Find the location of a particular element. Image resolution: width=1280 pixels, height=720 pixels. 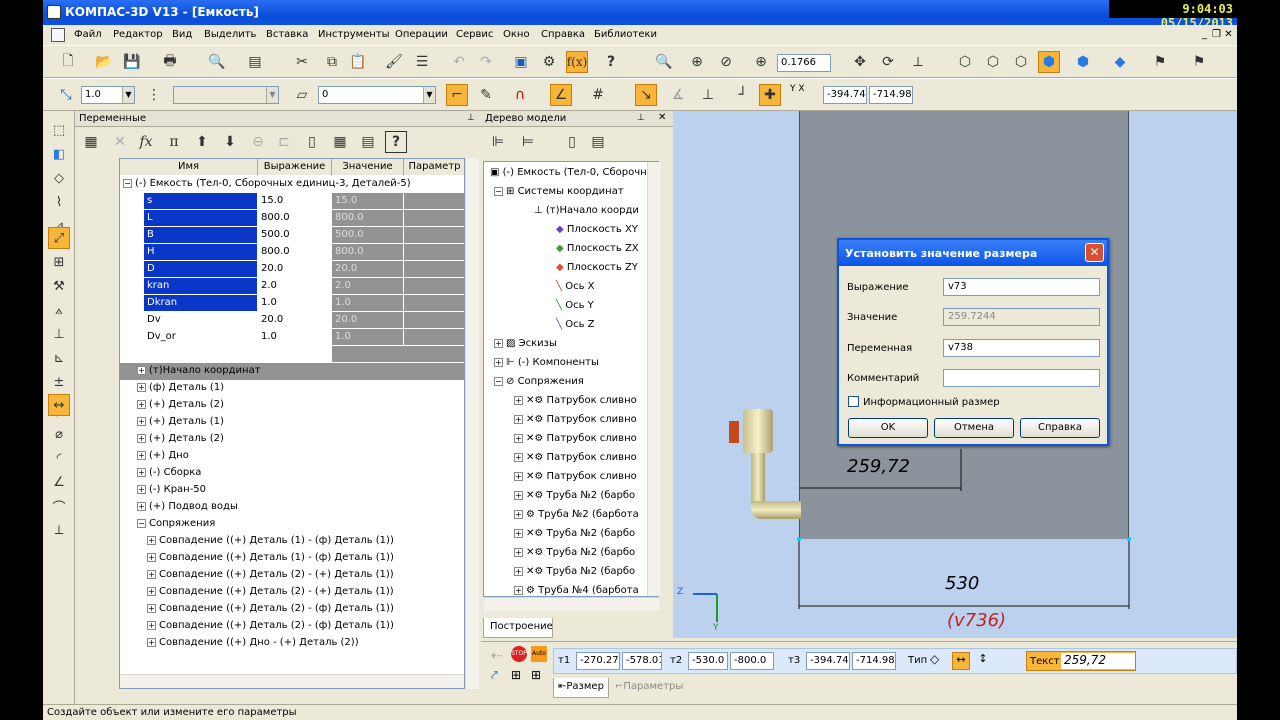

table-row: Dkran 1.0 1.0 is located at coordinates (292, 303).